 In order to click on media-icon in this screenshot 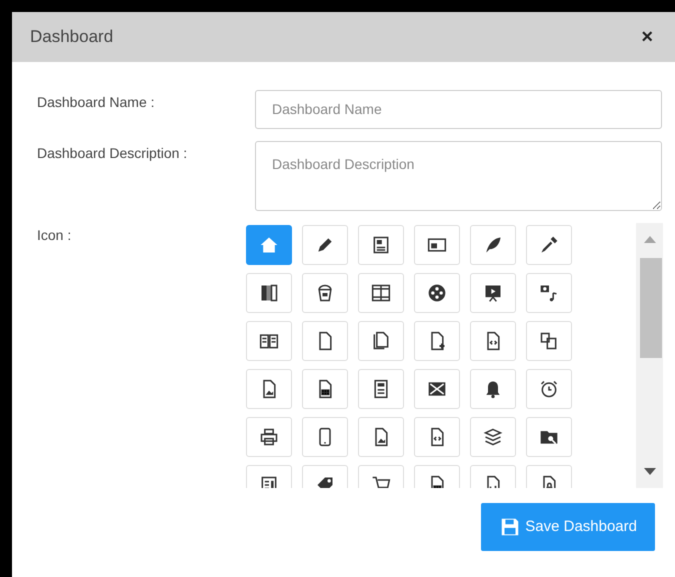, I will do `click(548, 293)`.